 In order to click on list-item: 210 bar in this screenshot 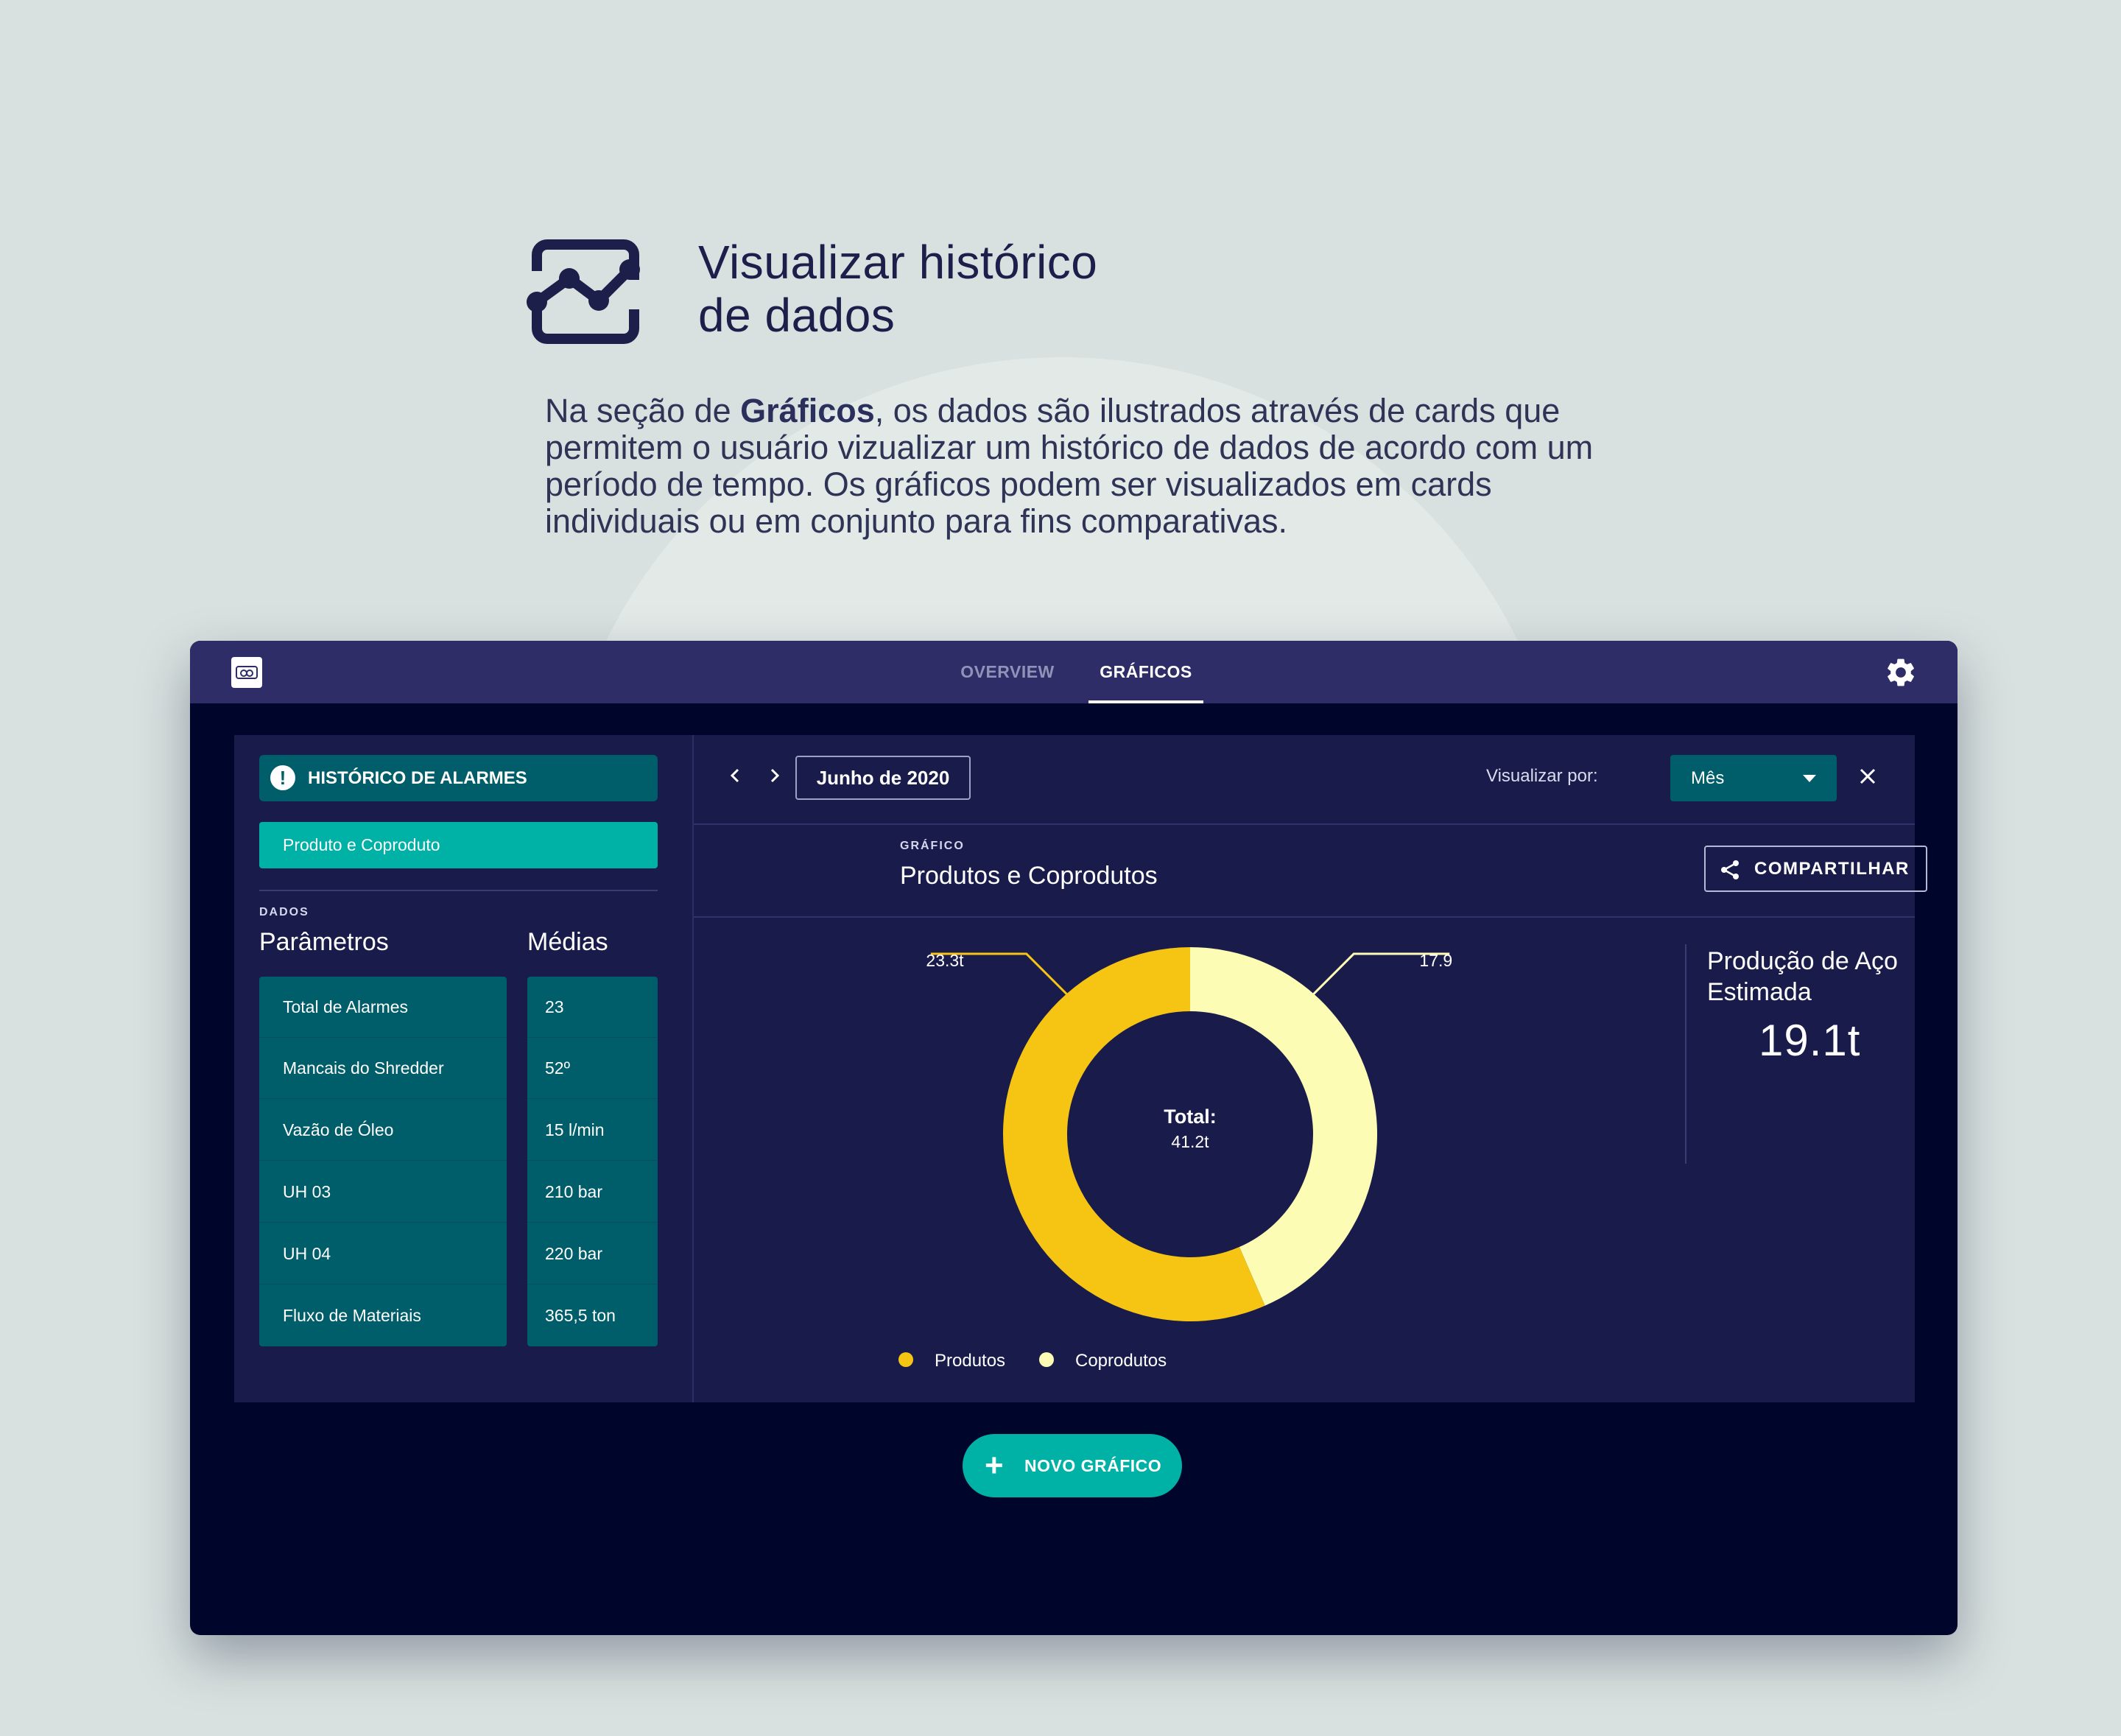, I will do `click(592, 1192)`.